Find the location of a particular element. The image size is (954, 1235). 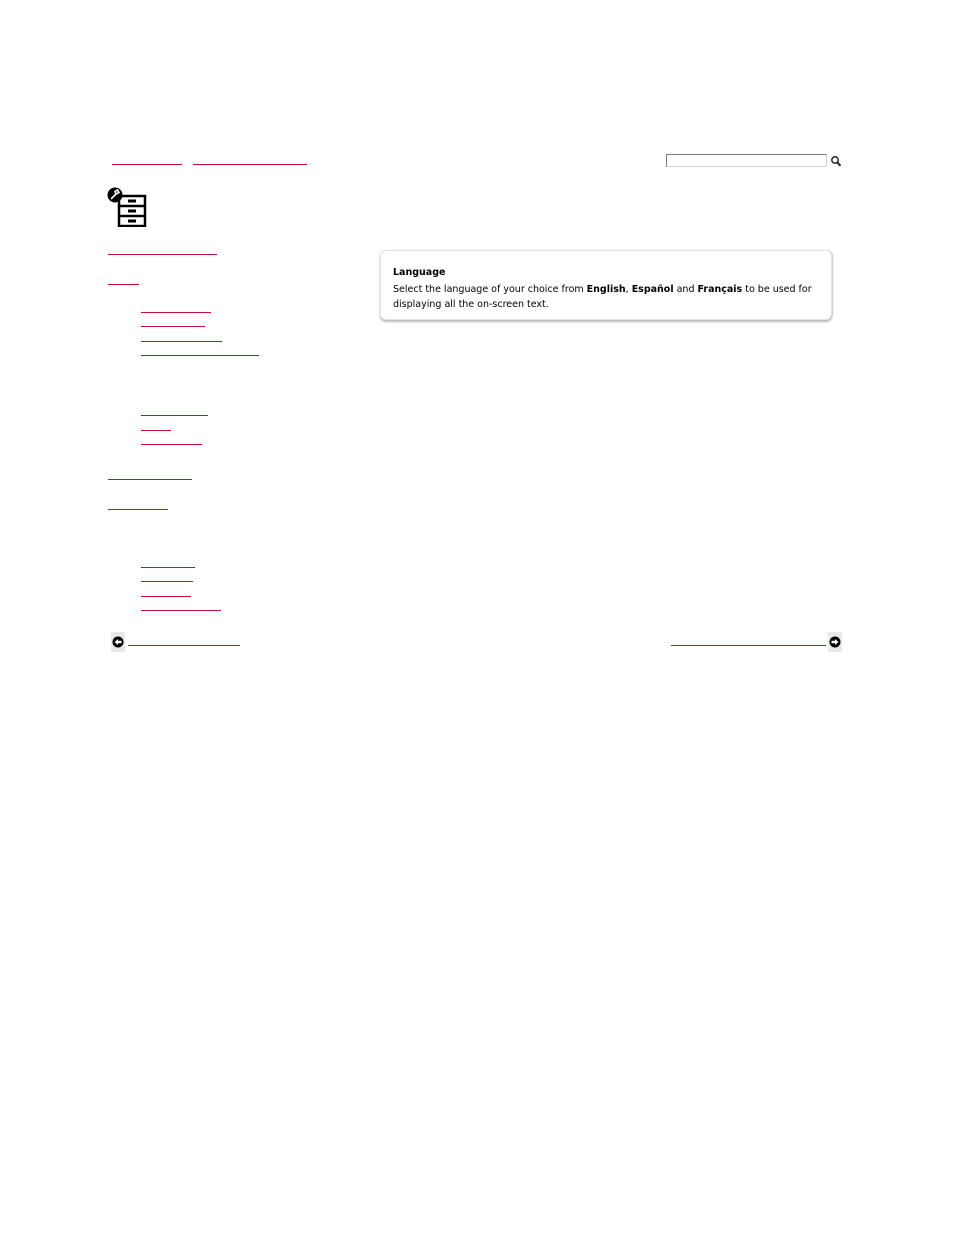

search-button is located at coordinates (836, 160).